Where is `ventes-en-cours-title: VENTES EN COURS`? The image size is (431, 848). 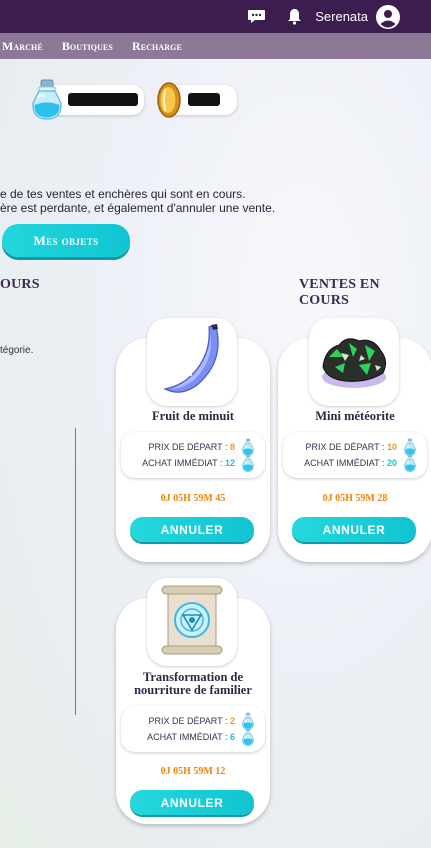
ventes-en-cours-title: VENTES EN COURS is located at coordinates (339, 292).